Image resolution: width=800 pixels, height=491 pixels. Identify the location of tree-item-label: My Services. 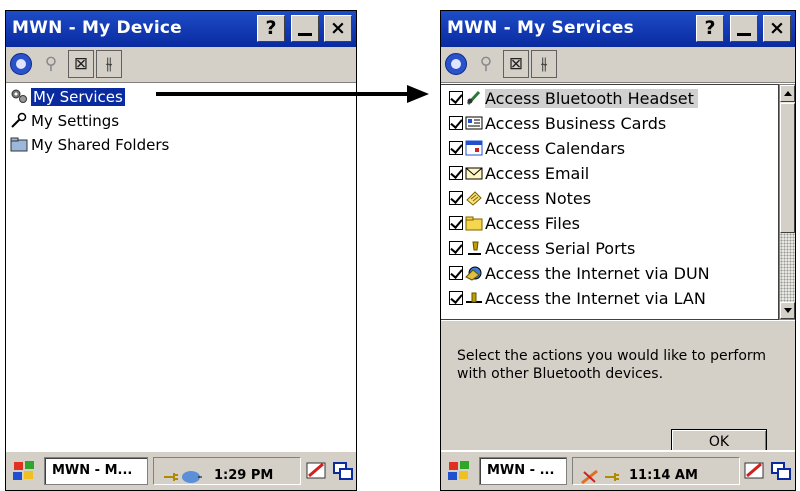
(78, 97).